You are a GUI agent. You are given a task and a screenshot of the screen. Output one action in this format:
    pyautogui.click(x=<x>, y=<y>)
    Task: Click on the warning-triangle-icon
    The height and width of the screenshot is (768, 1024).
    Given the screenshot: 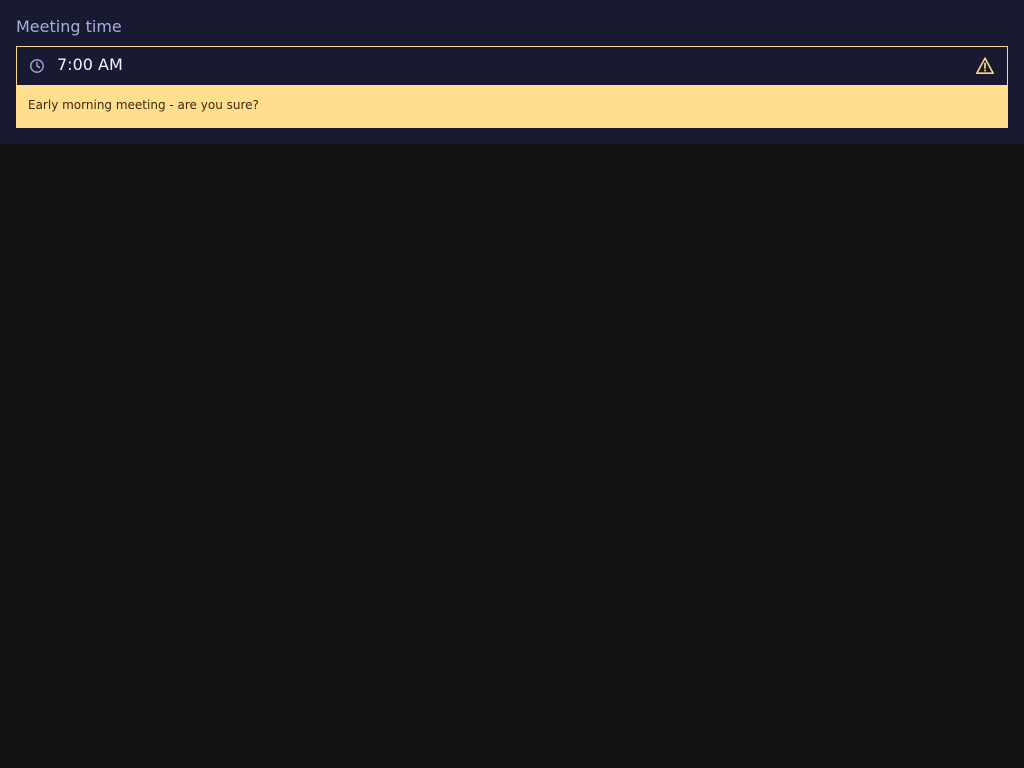 What is the action you would take?
    pyautogui.click(x=985, y=65)
    